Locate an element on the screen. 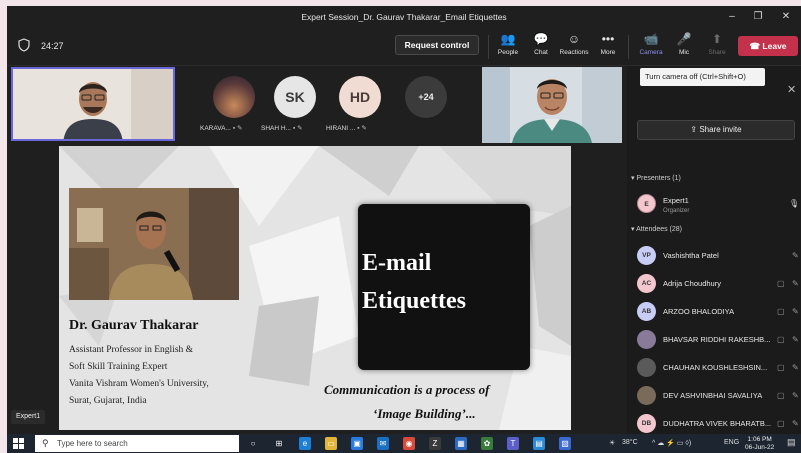 The height and width of the screenshot is (453, 801). avatar: VP is located at coordinates (646, 255).